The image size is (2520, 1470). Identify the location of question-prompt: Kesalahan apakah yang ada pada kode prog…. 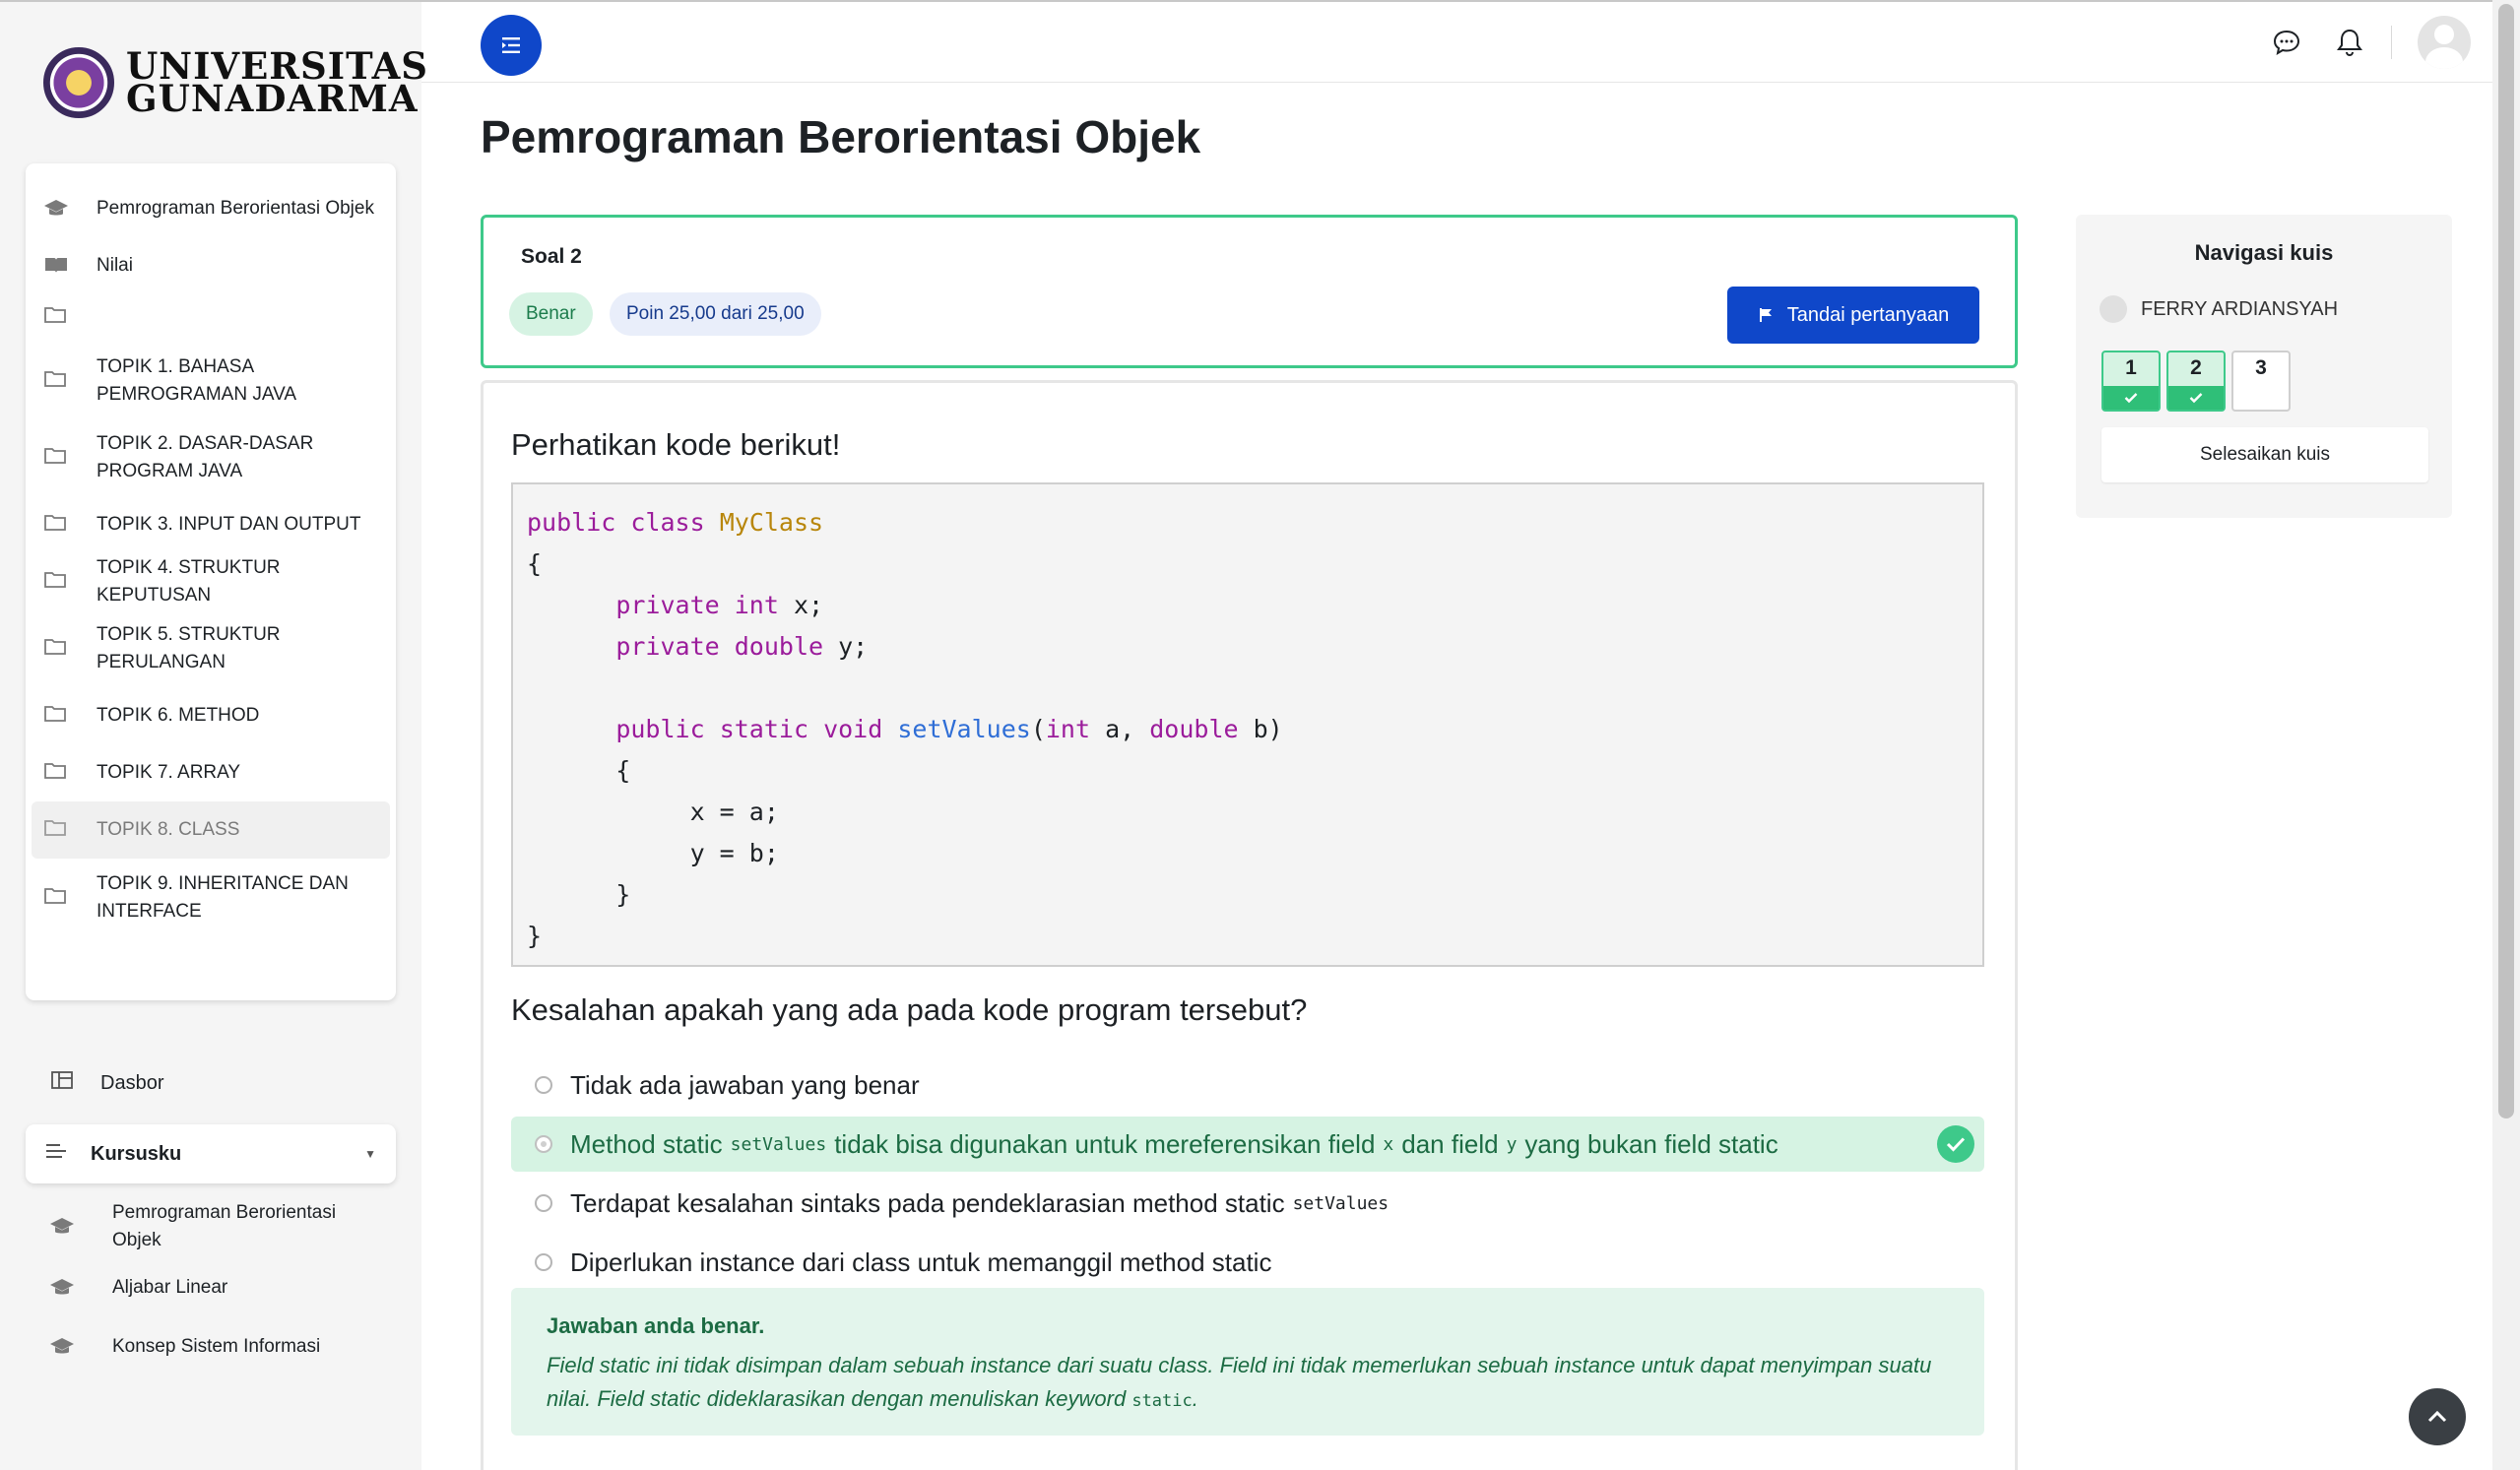
(909, 1010).